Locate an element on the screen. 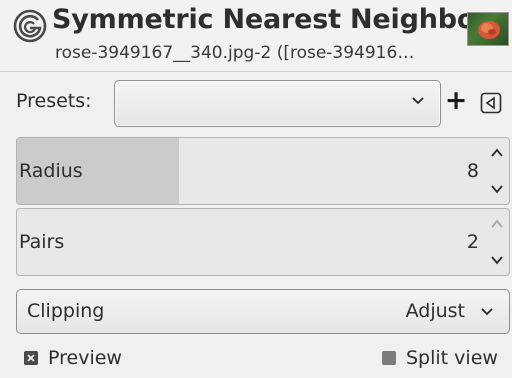  add-preset-button: + is located at coordinates (456, 102).